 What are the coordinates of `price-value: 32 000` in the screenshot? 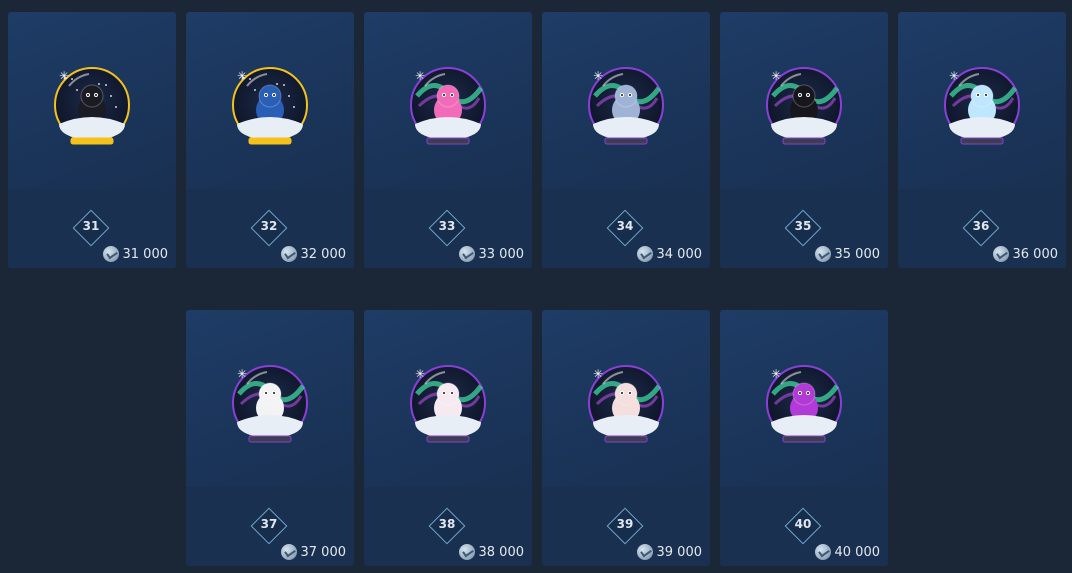 It's located at (323, 254).